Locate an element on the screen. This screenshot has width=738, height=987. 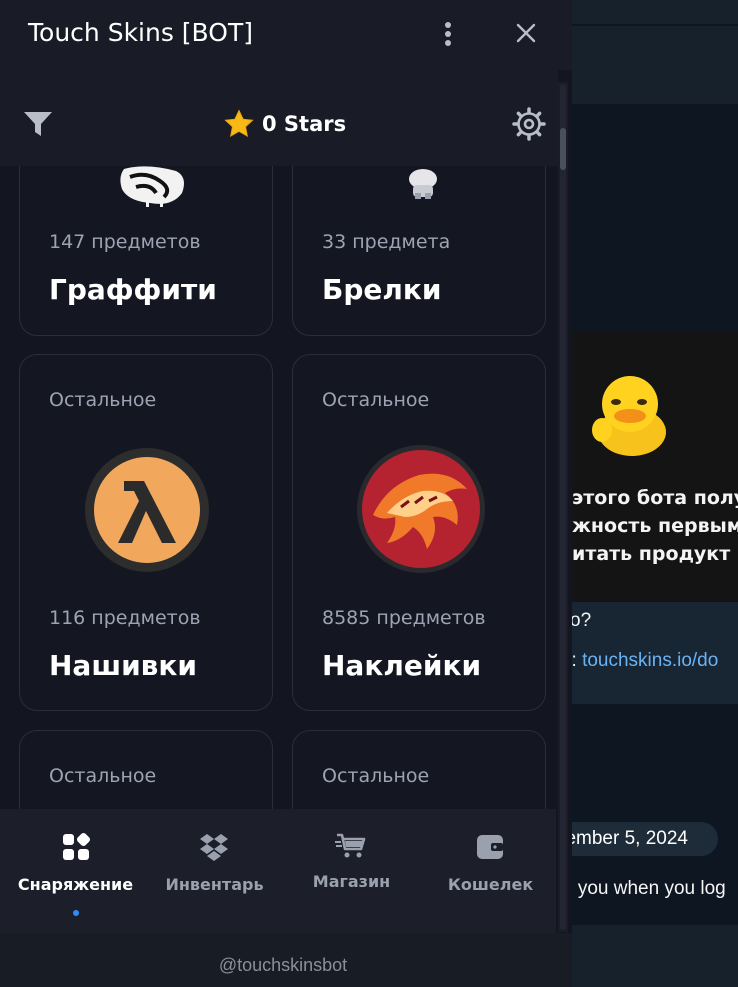
grid-shapes-icon is located at coordinates (77, 846).